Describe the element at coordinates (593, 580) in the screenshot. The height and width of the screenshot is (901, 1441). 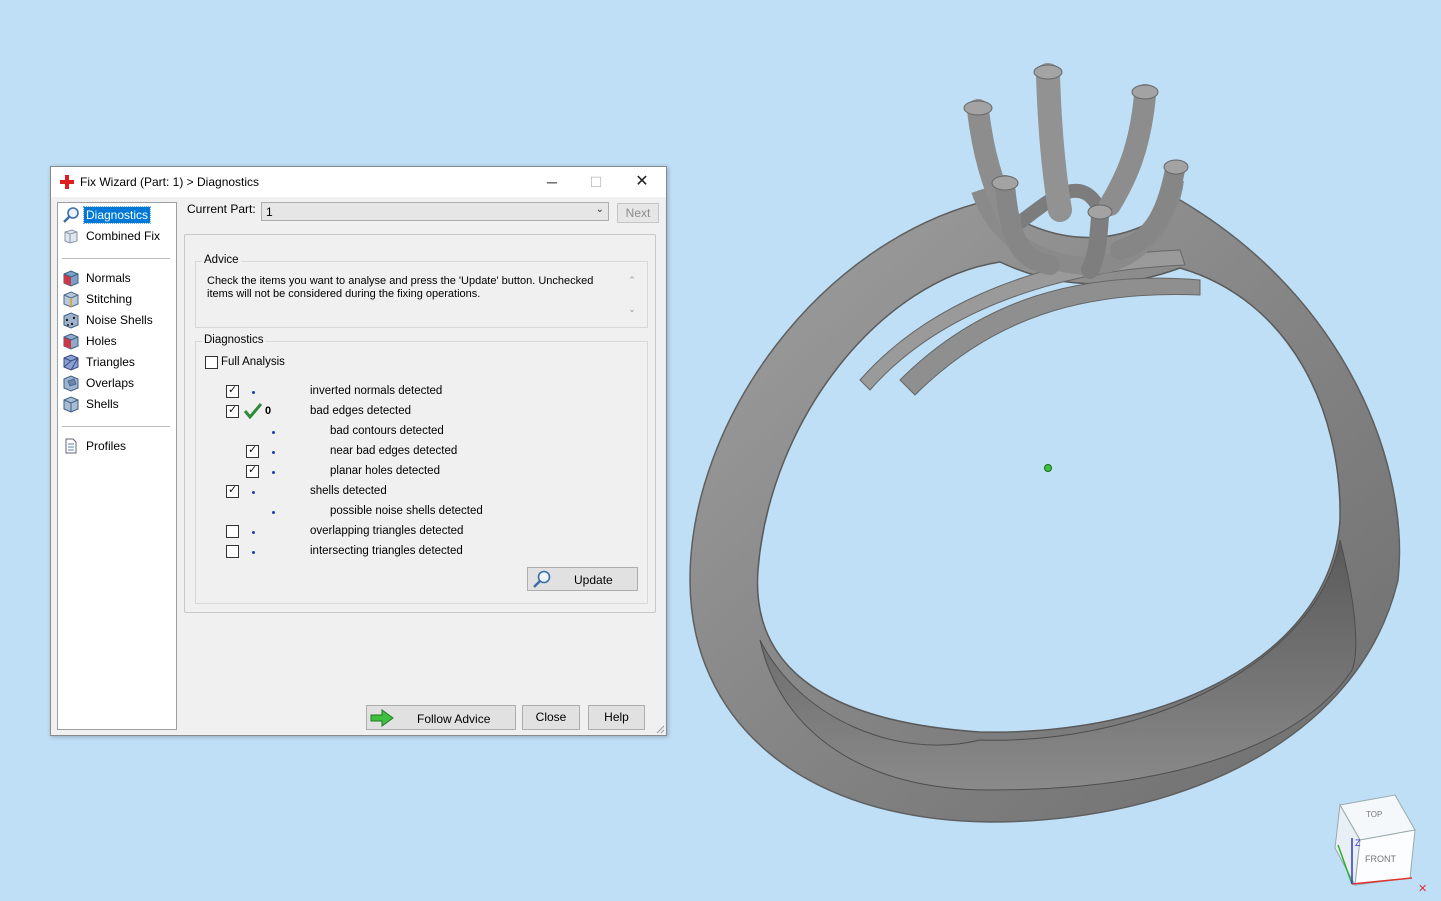
I see `update-label: Update` at that location.